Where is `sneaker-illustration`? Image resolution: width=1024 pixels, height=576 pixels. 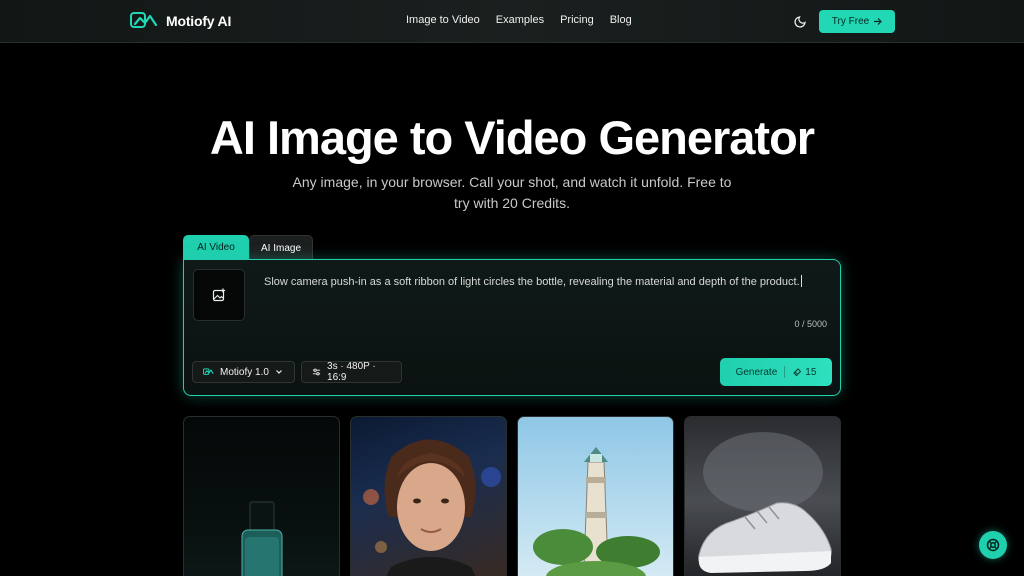
sneaker-illustration is located at coordinates (765, 502).